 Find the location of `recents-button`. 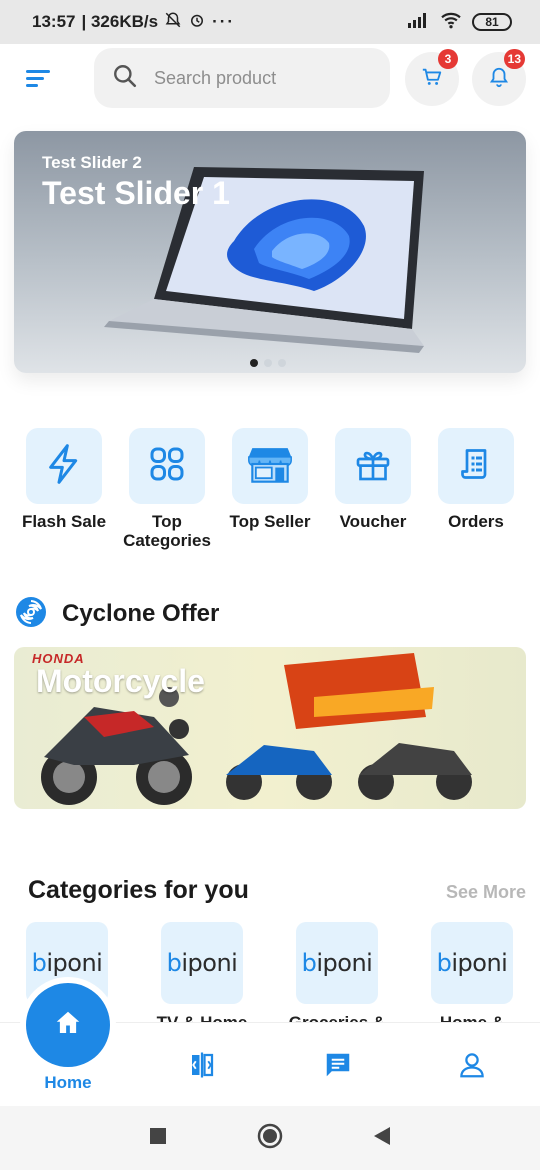

recents-button is located at coordinates (158, 1138).